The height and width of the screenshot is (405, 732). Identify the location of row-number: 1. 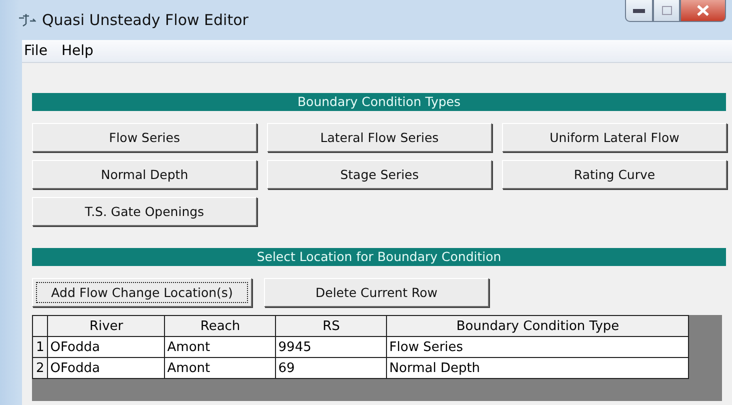
(40, 347).